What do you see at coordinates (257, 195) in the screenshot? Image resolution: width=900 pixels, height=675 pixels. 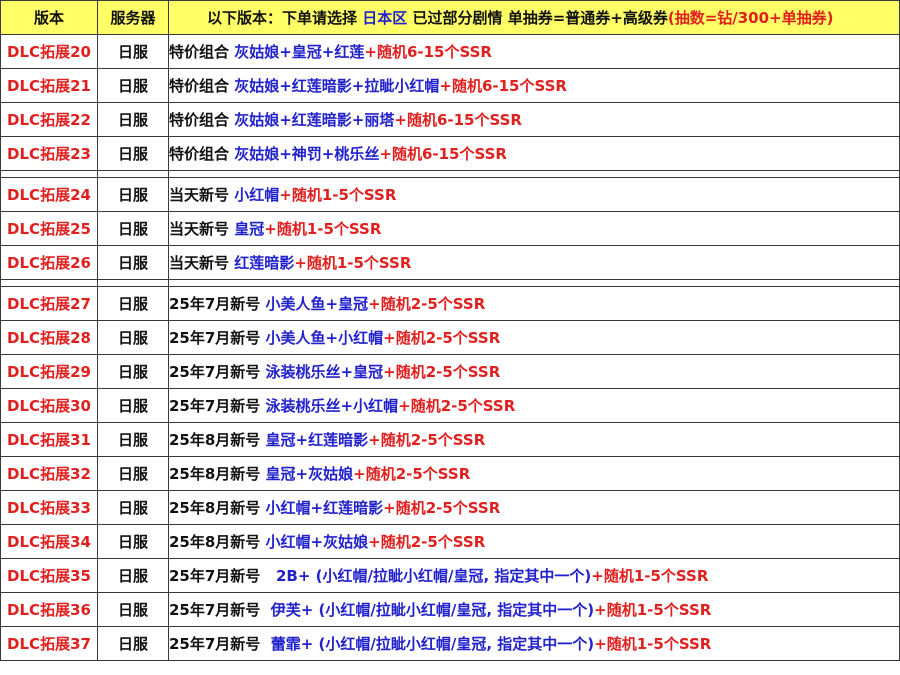 I see `character-list: 小红帽` at bounding box center [257, 195].